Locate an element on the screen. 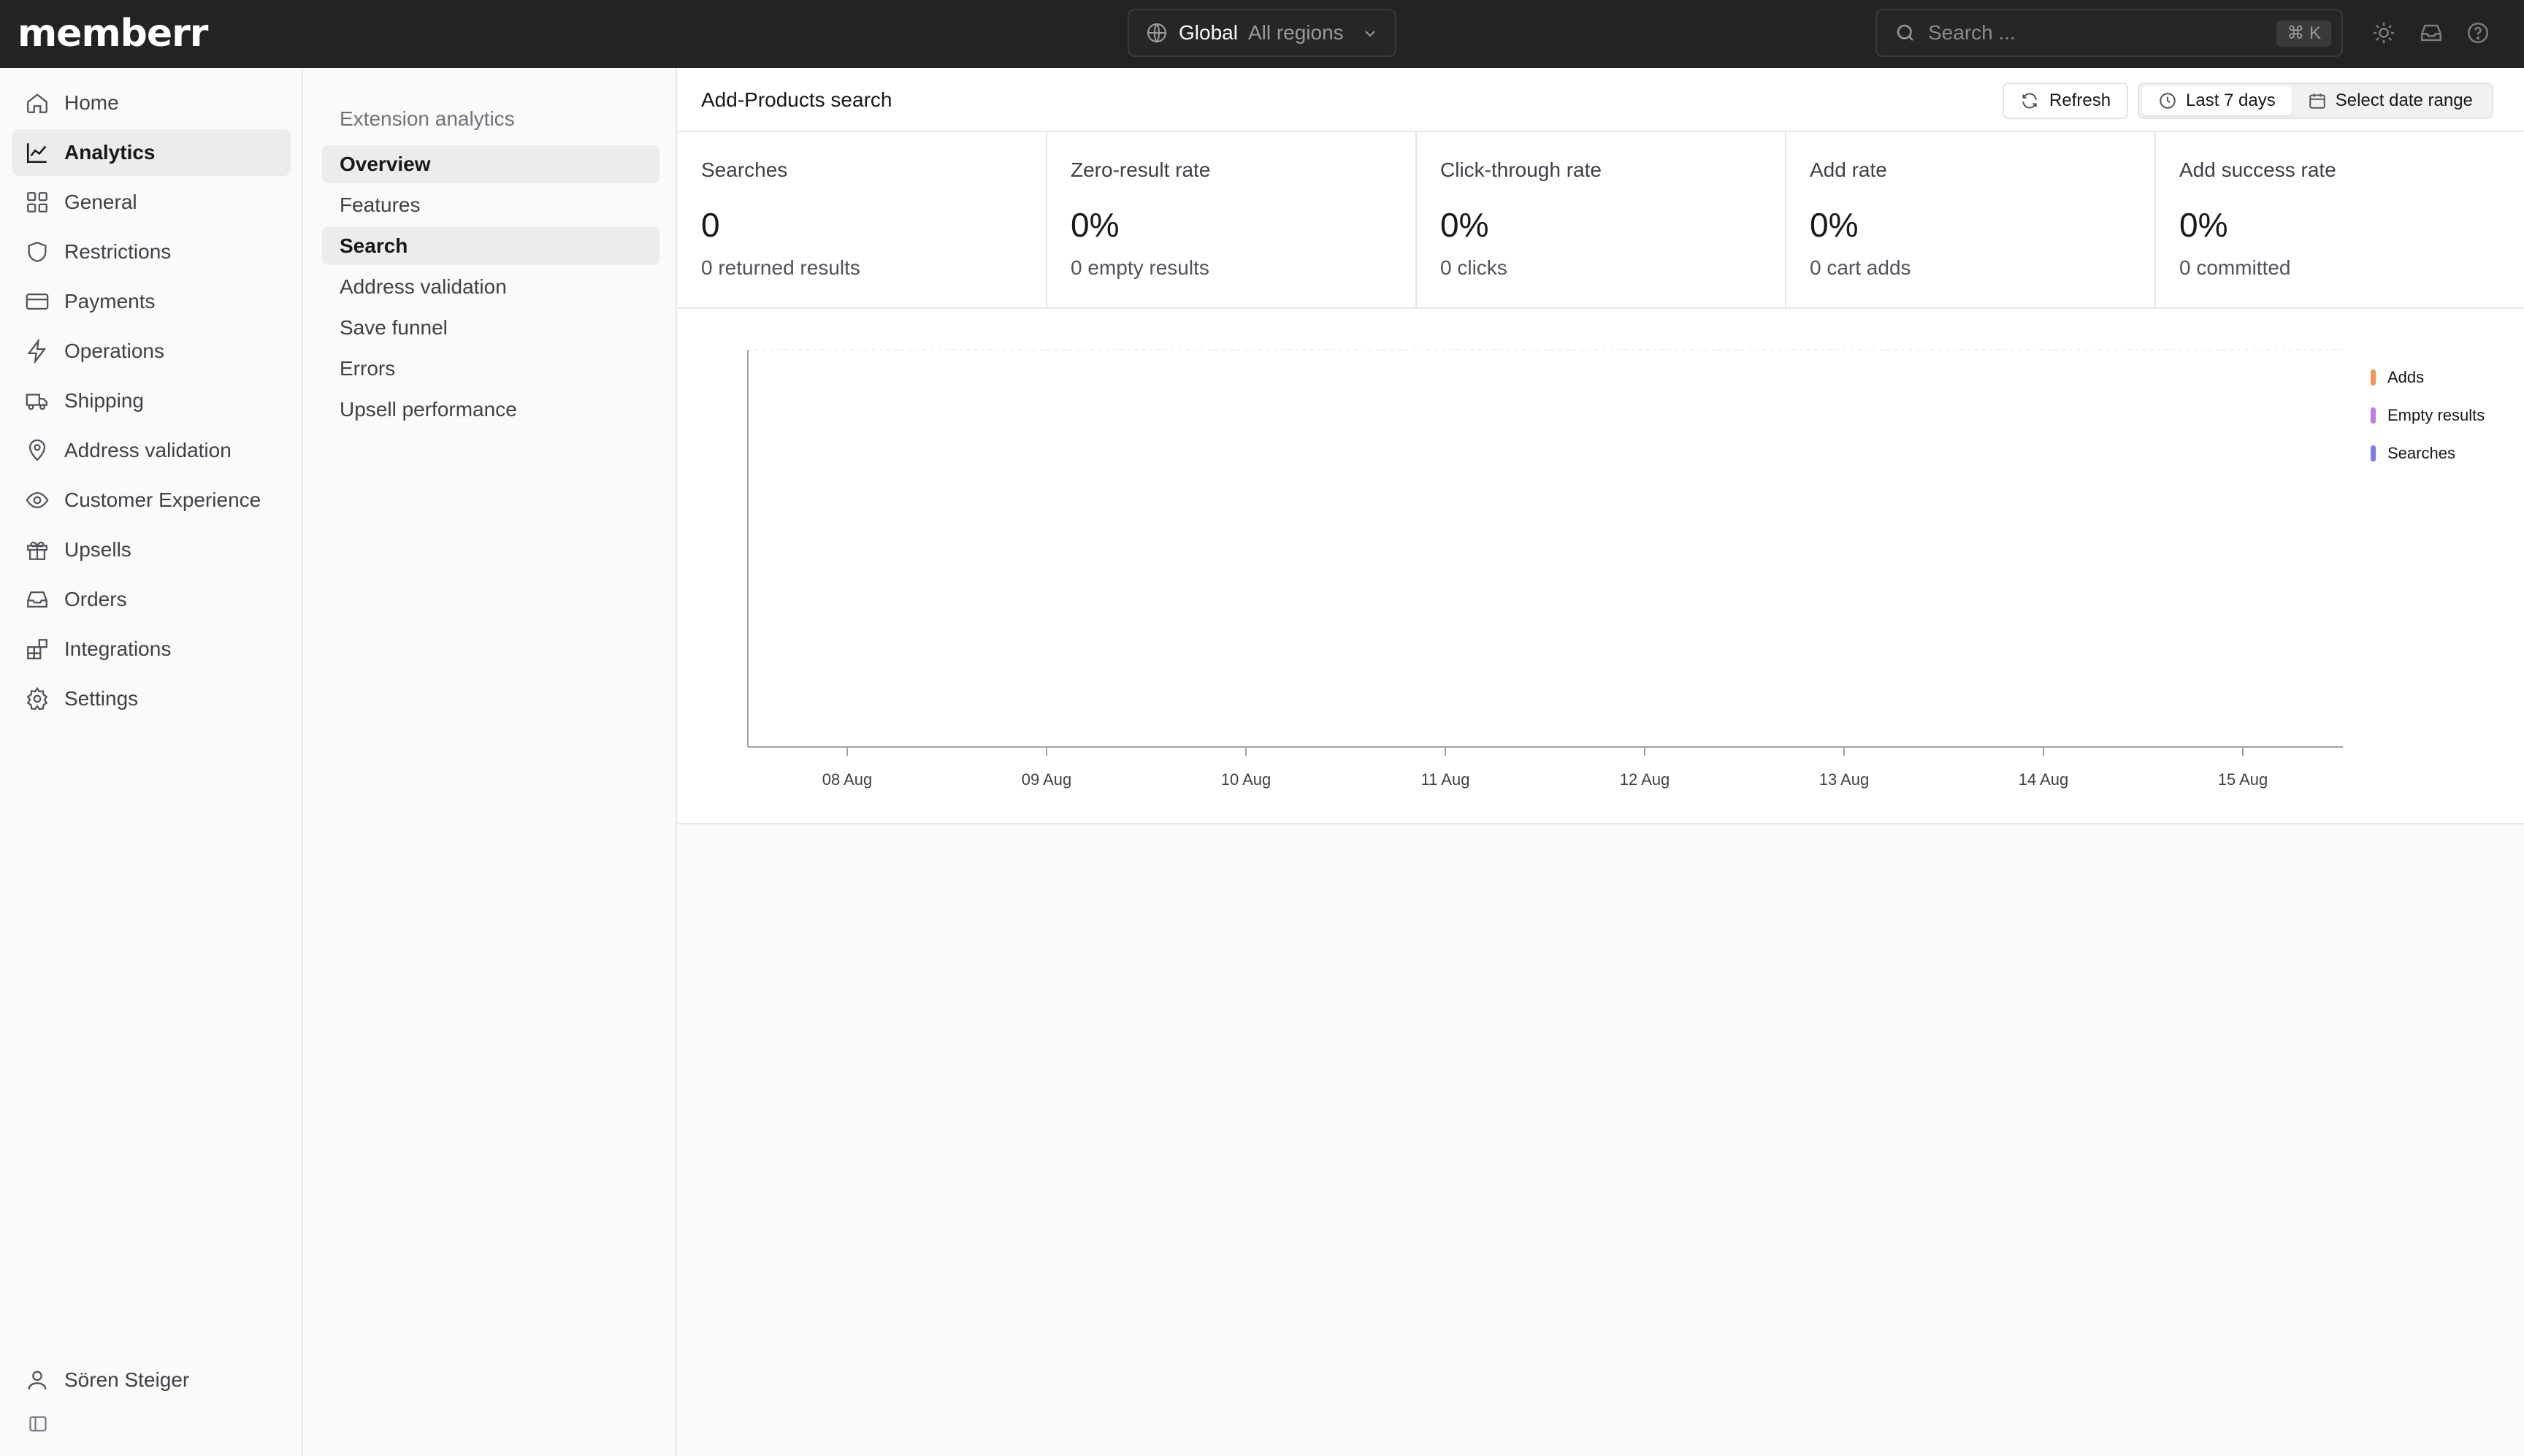 The height and width of the screenshot is (1456, 2524). stat-card-searches: Searches 0 0 returned results is located at coordinates (862, 219).